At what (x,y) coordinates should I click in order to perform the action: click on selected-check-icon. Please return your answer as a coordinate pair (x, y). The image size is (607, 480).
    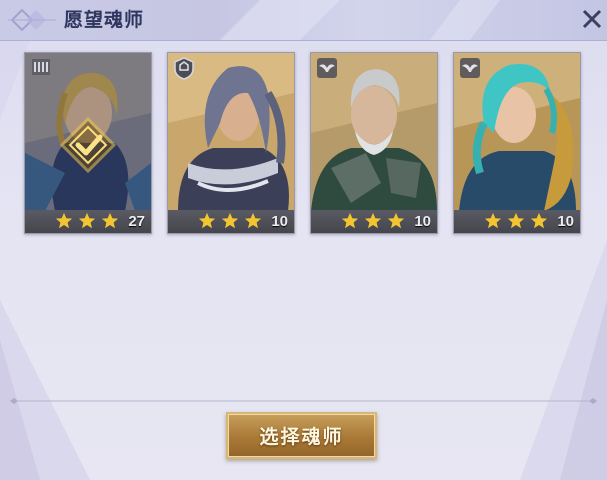
    Looking at the image, I should click on (88, 145).